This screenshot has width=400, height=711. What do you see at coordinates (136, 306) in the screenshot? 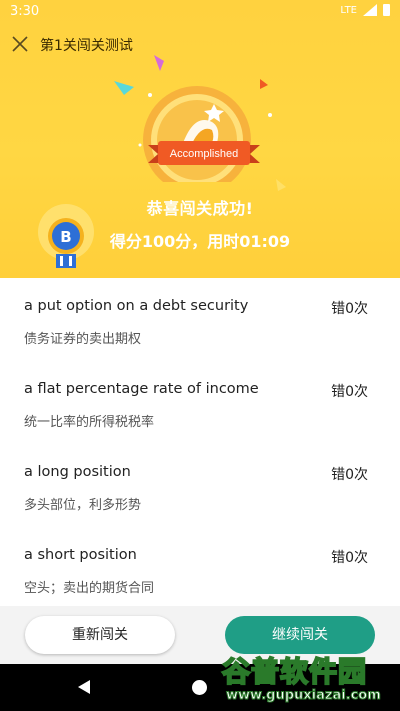
I see `item-term: a put option on a debt security` at bounding box center [136, 306].